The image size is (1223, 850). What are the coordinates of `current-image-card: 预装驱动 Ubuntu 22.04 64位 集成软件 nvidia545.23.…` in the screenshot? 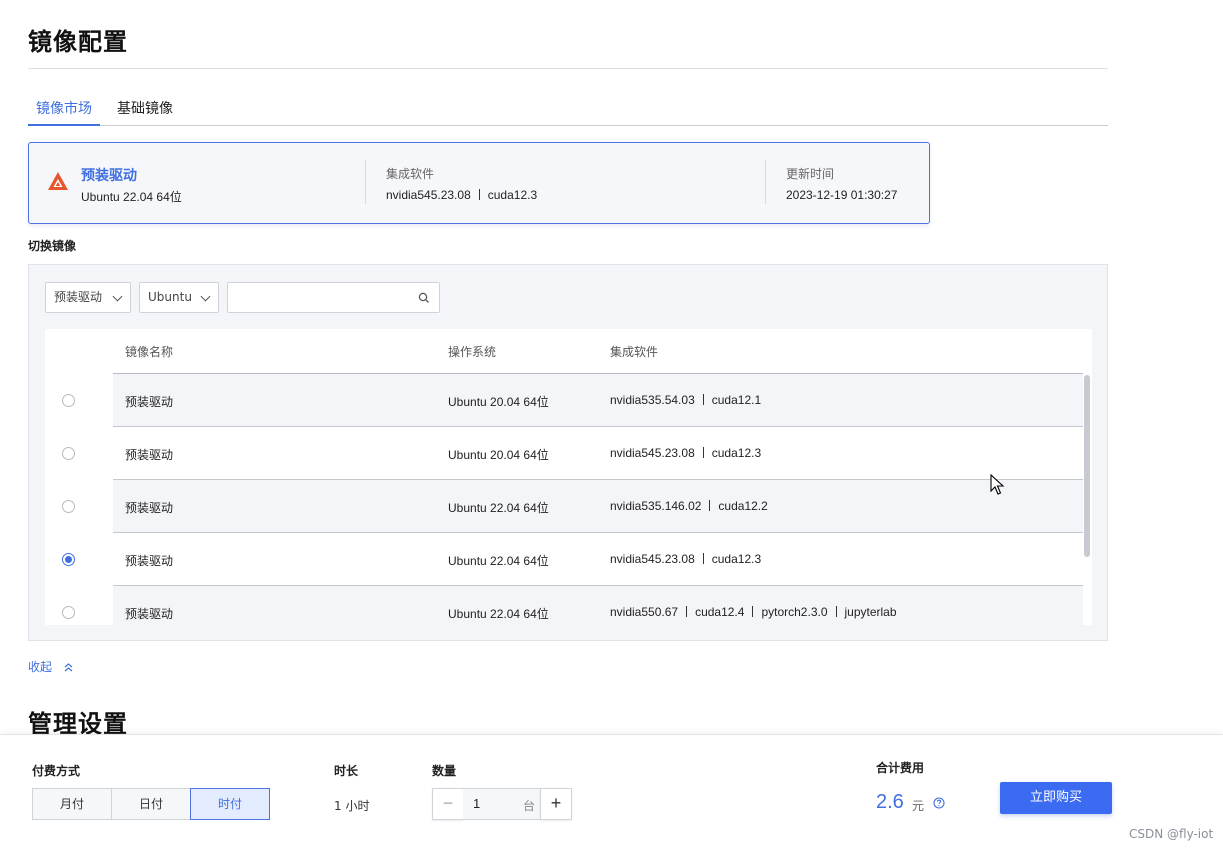 It's located at (479, 183).